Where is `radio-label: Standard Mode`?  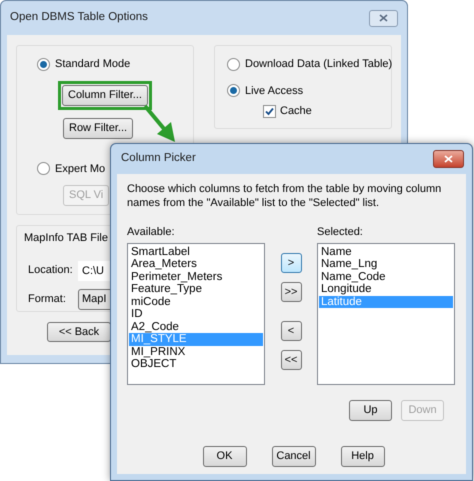
radio-label: Standard Mode is located at coordinates (92, 64).